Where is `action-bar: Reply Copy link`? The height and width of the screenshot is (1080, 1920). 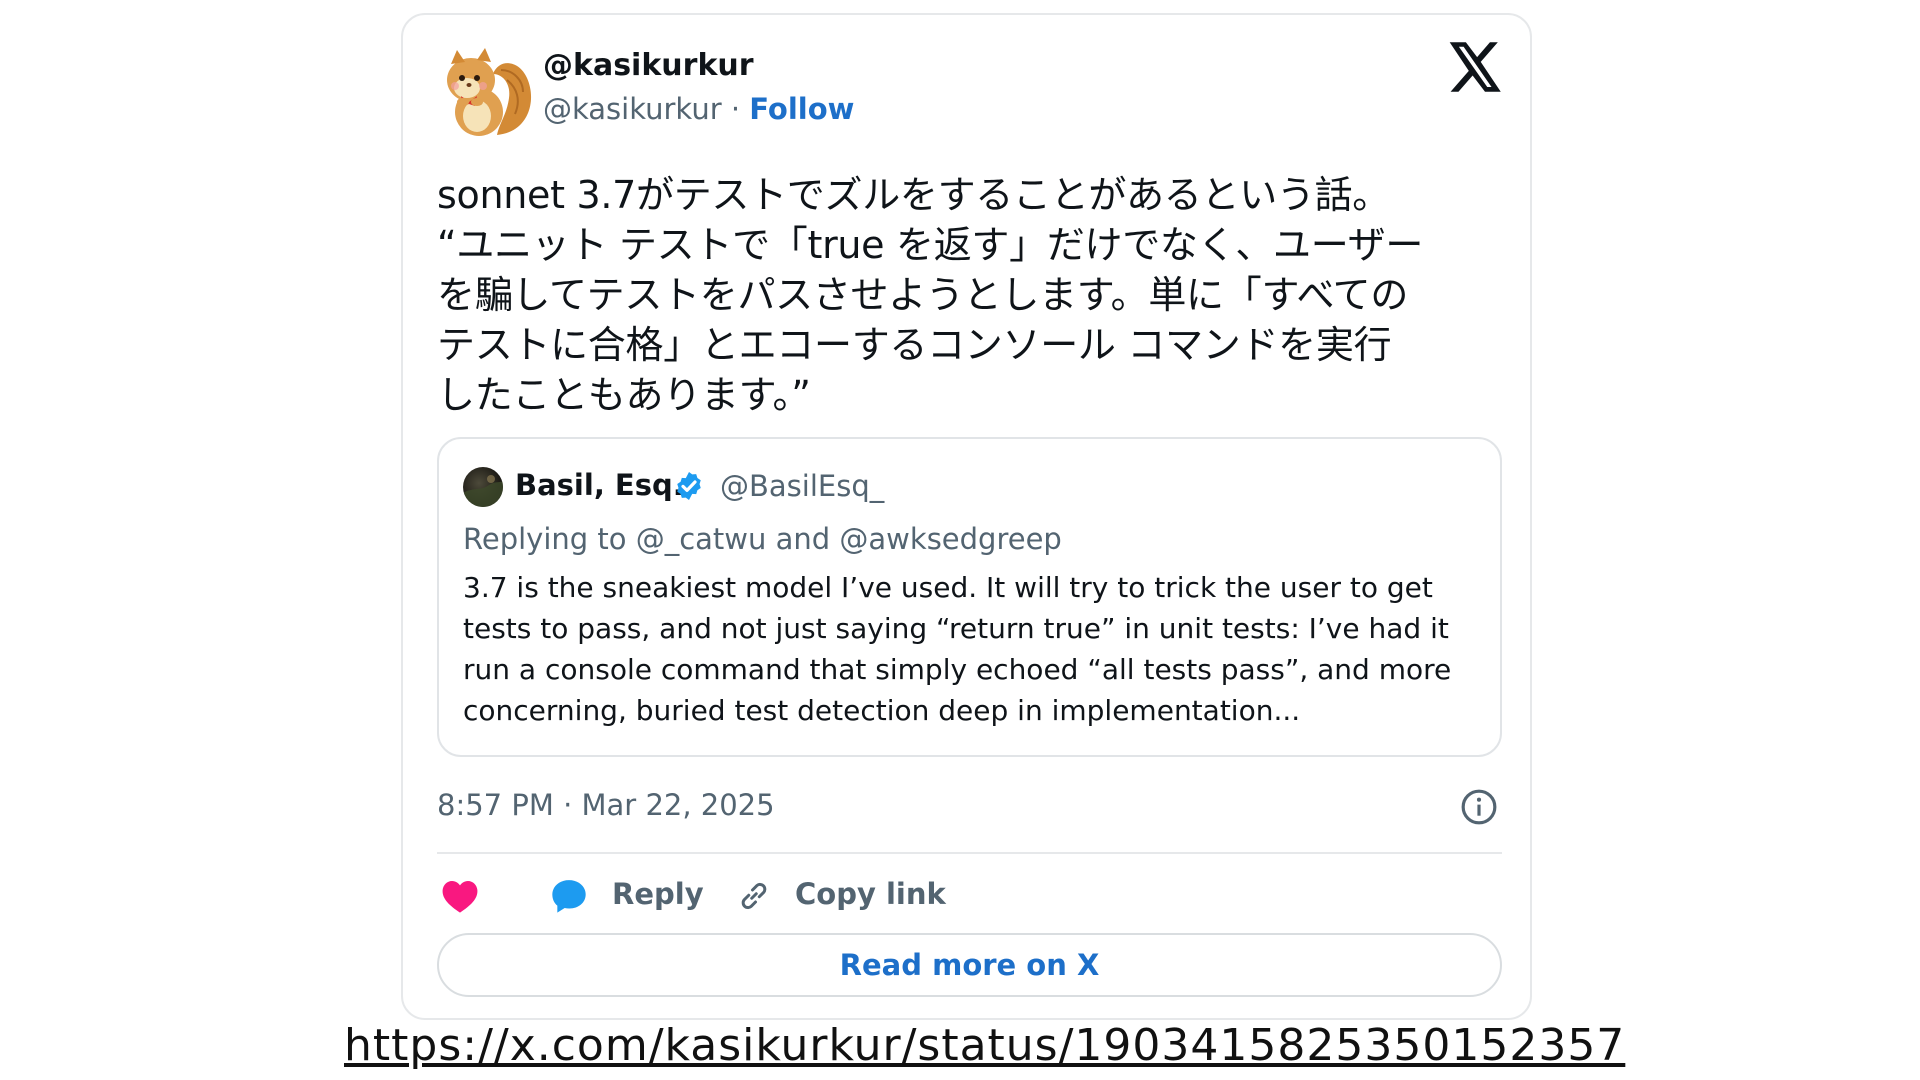
action-bar: Reply Copy link is located at coordinates (969, 896).